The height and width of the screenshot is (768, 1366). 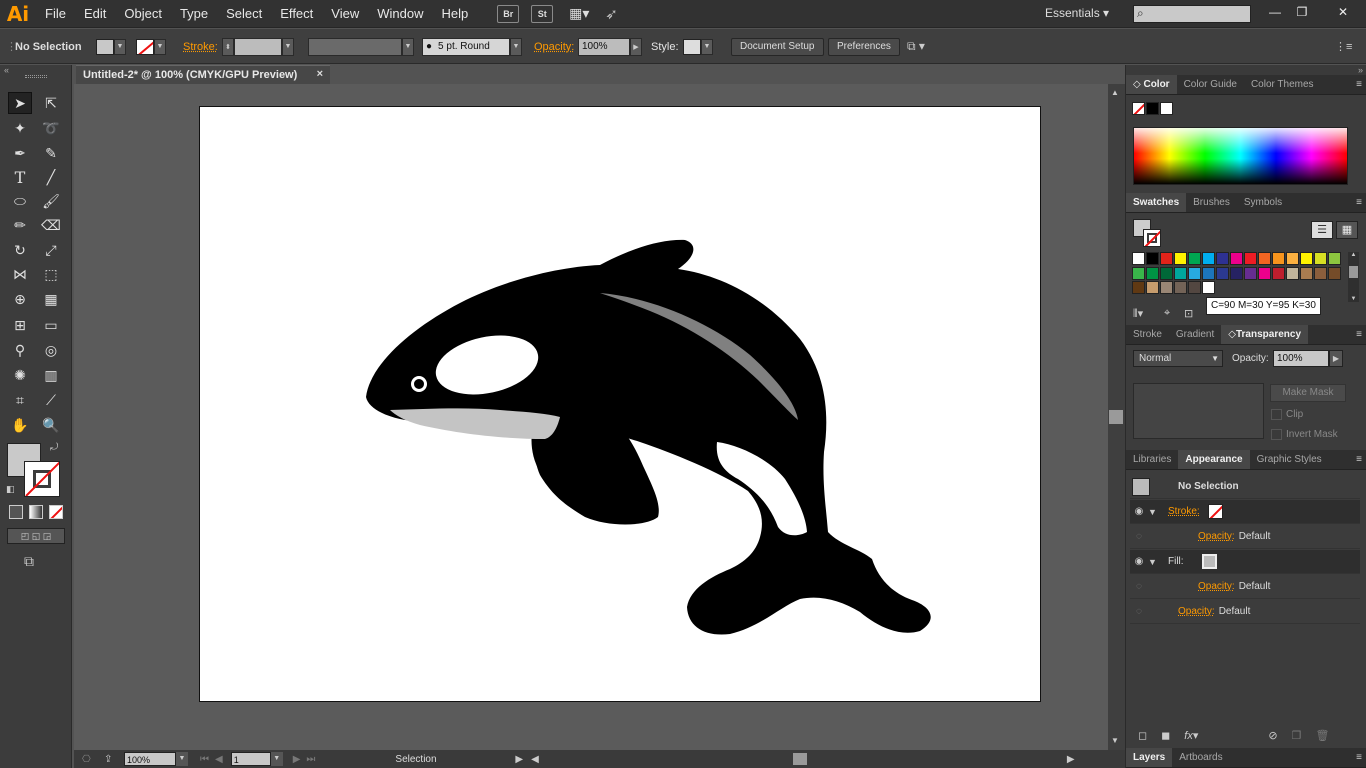 What do you see at coordinates (1359, 84) in the screenshot?
I see `color-panel-menu-icon: ≡` at bounding box center [1359, 84].